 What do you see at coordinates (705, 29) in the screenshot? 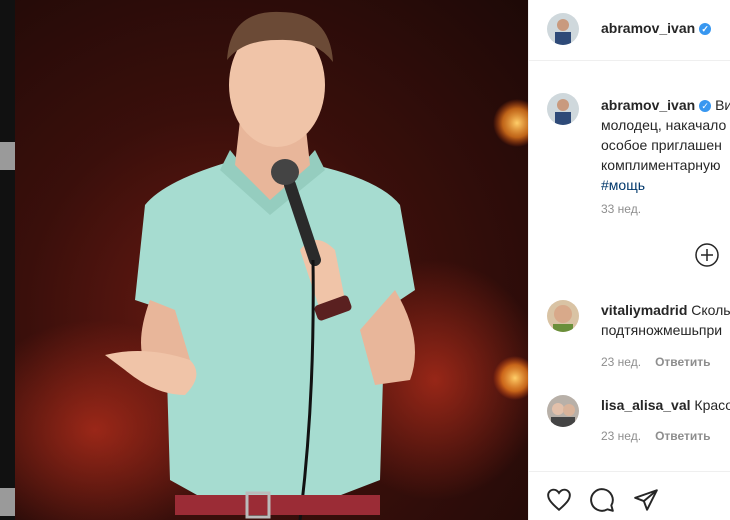
I see `verified-badge-icon: ✓` at bounding box center [705, 29].